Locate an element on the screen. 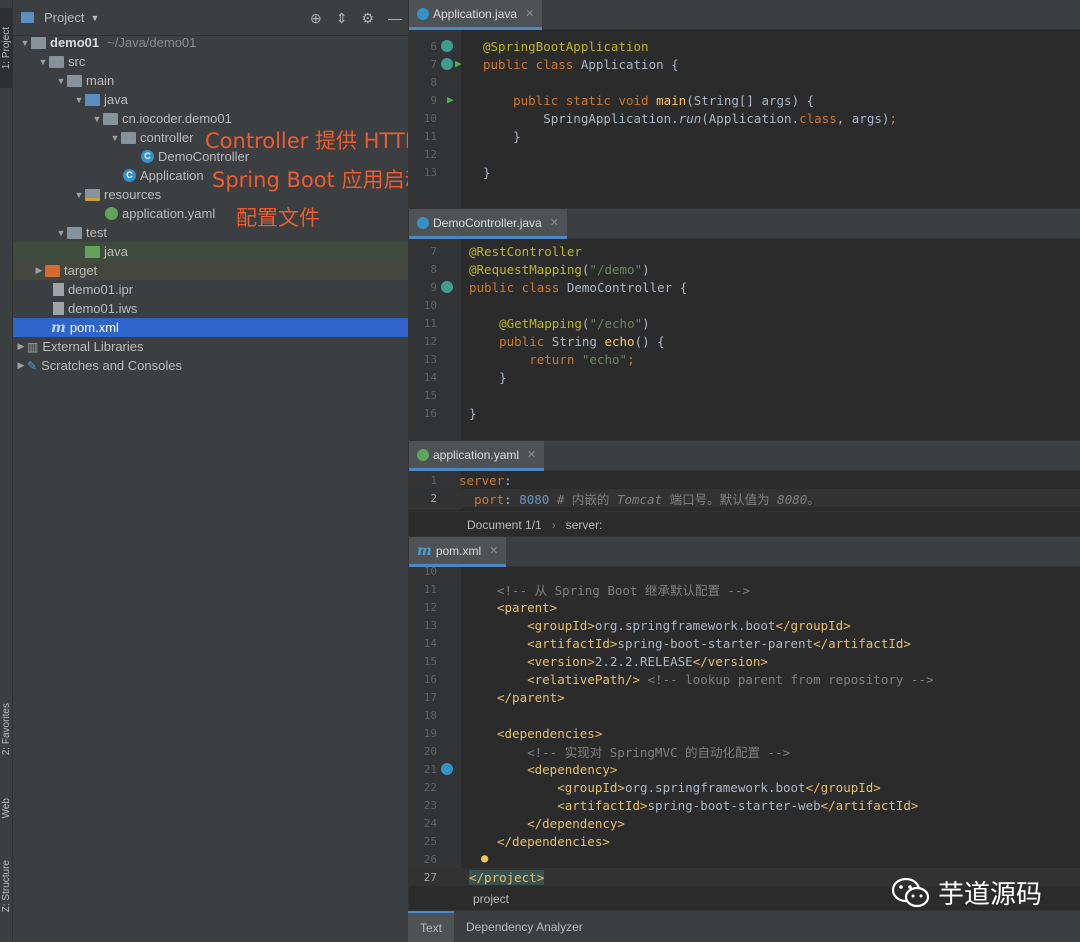 This screenshot has width=1080, height=942. code-line: 11 @GetMapping("/echo") is located at coordinates (744, 323).